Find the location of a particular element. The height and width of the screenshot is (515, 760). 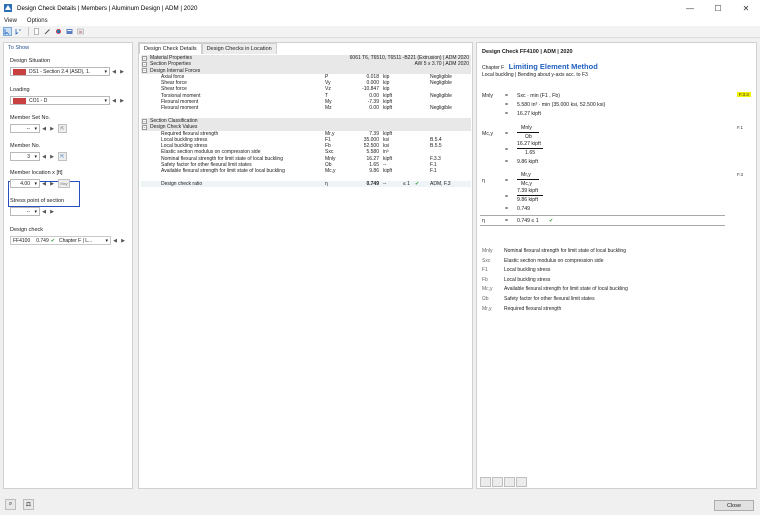

tab-design-checks-in-location: Design Checks in Location is located at coordinates (239, 48).